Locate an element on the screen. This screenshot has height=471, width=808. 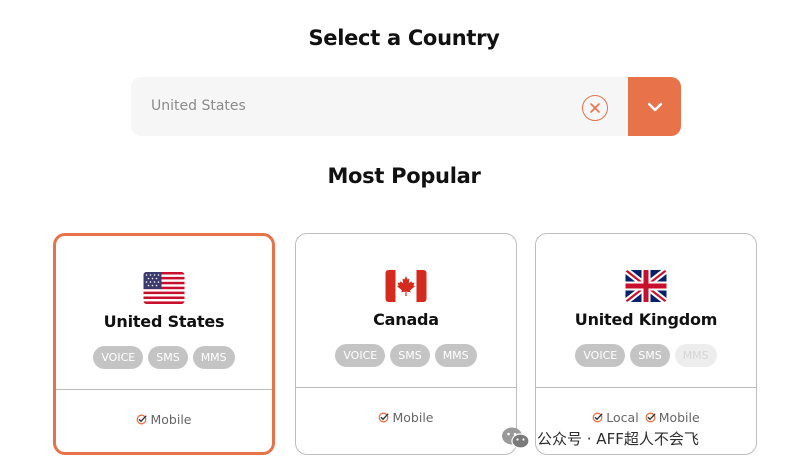
watermark: 公众号 · AFF超人不会飞 is located at coordinates (600, 438).